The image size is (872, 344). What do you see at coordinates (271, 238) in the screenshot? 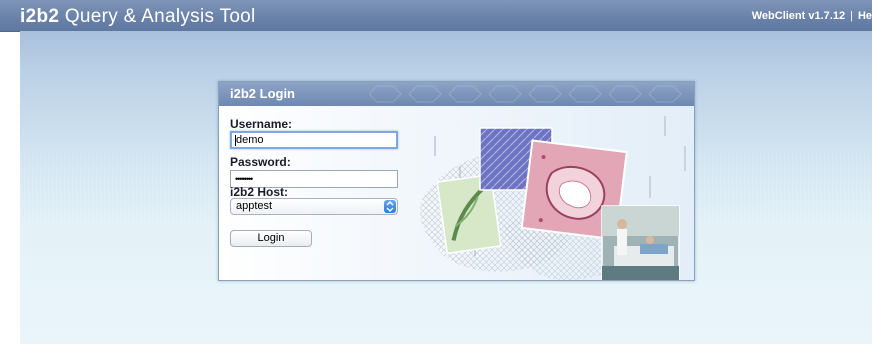
I see `login-button: Login` at bounding box center [271, 238].